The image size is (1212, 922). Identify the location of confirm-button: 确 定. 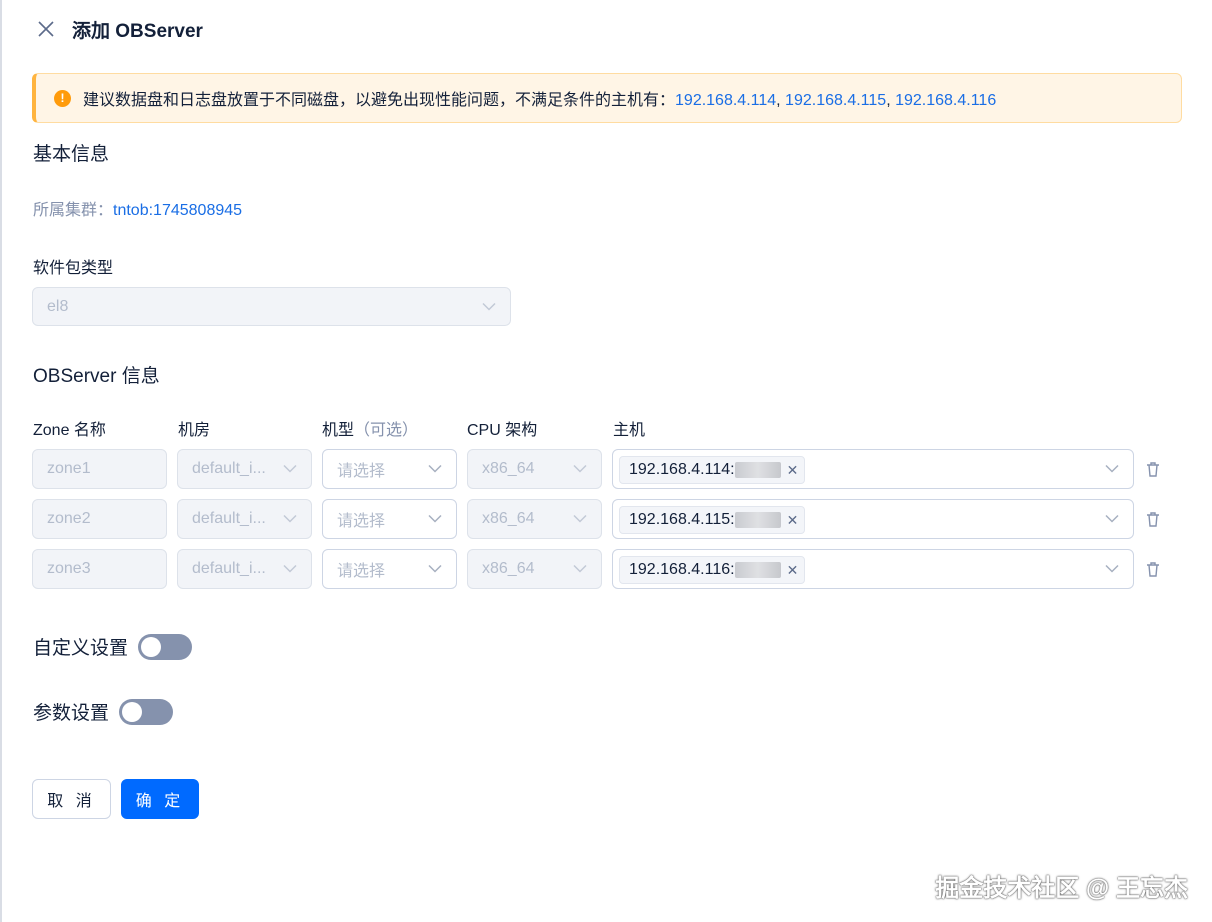
(160, 799).